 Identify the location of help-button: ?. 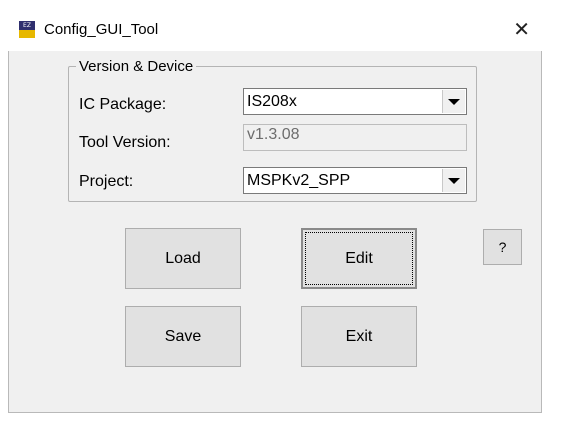
(502, 247).